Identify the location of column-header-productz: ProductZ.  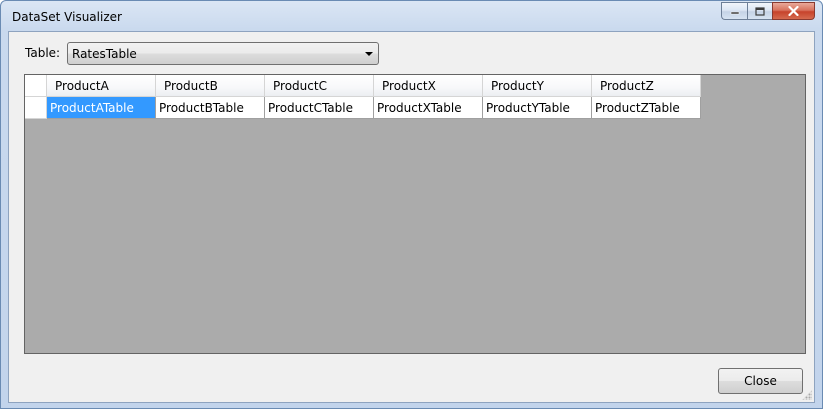
(646, 86).